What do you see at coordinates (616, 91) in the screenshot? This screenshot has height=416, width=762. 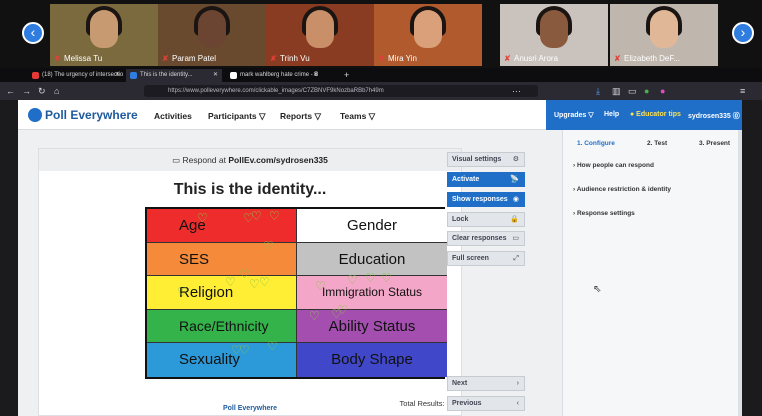 I see `library-icon: ▥` at bounding box center [616, 91].